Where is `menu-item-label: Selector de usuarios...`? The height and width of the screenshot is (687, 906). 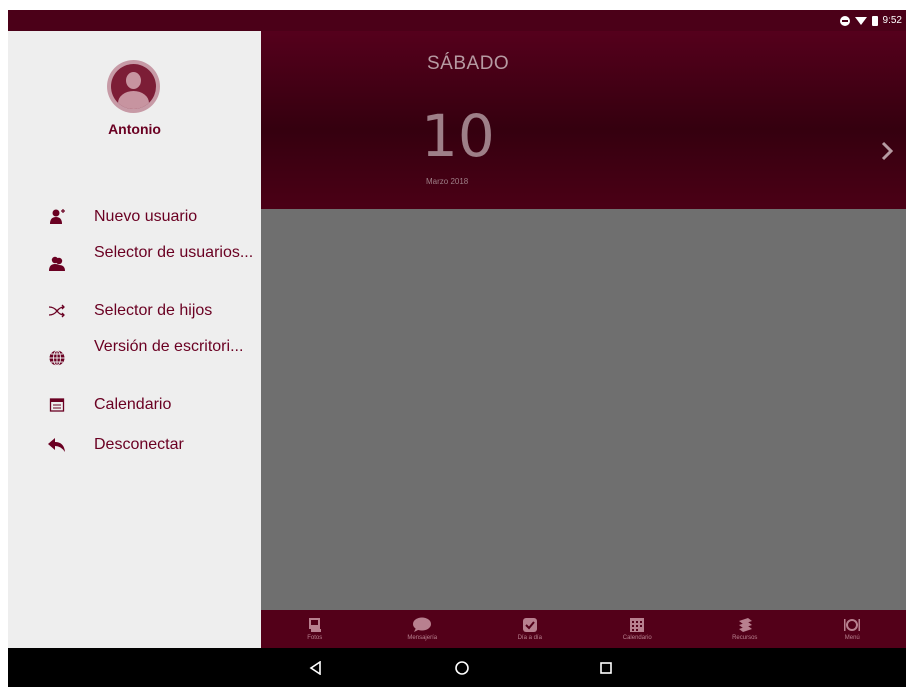
menu-item-label: Selector de usuarios... is located at coordinates (174, 252).